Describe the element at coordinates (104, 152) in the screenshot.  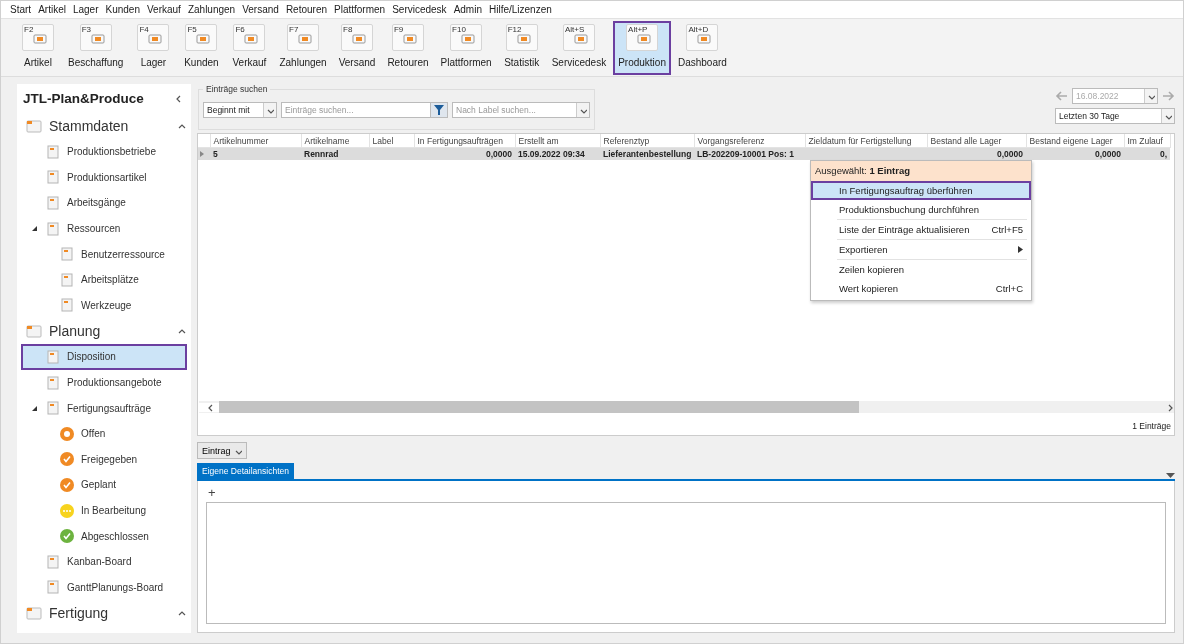
I see `sidebar-item: Produktionsbetriebe` at that location.